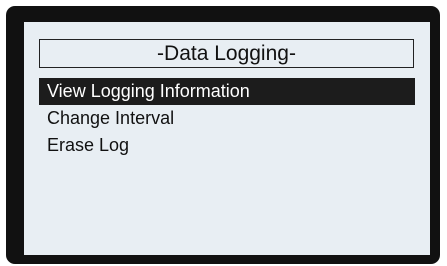 Image resolution: width=447 pixels, height=266 pixels. I want to click on page-title: -Data Logging-, so click(226, 53).